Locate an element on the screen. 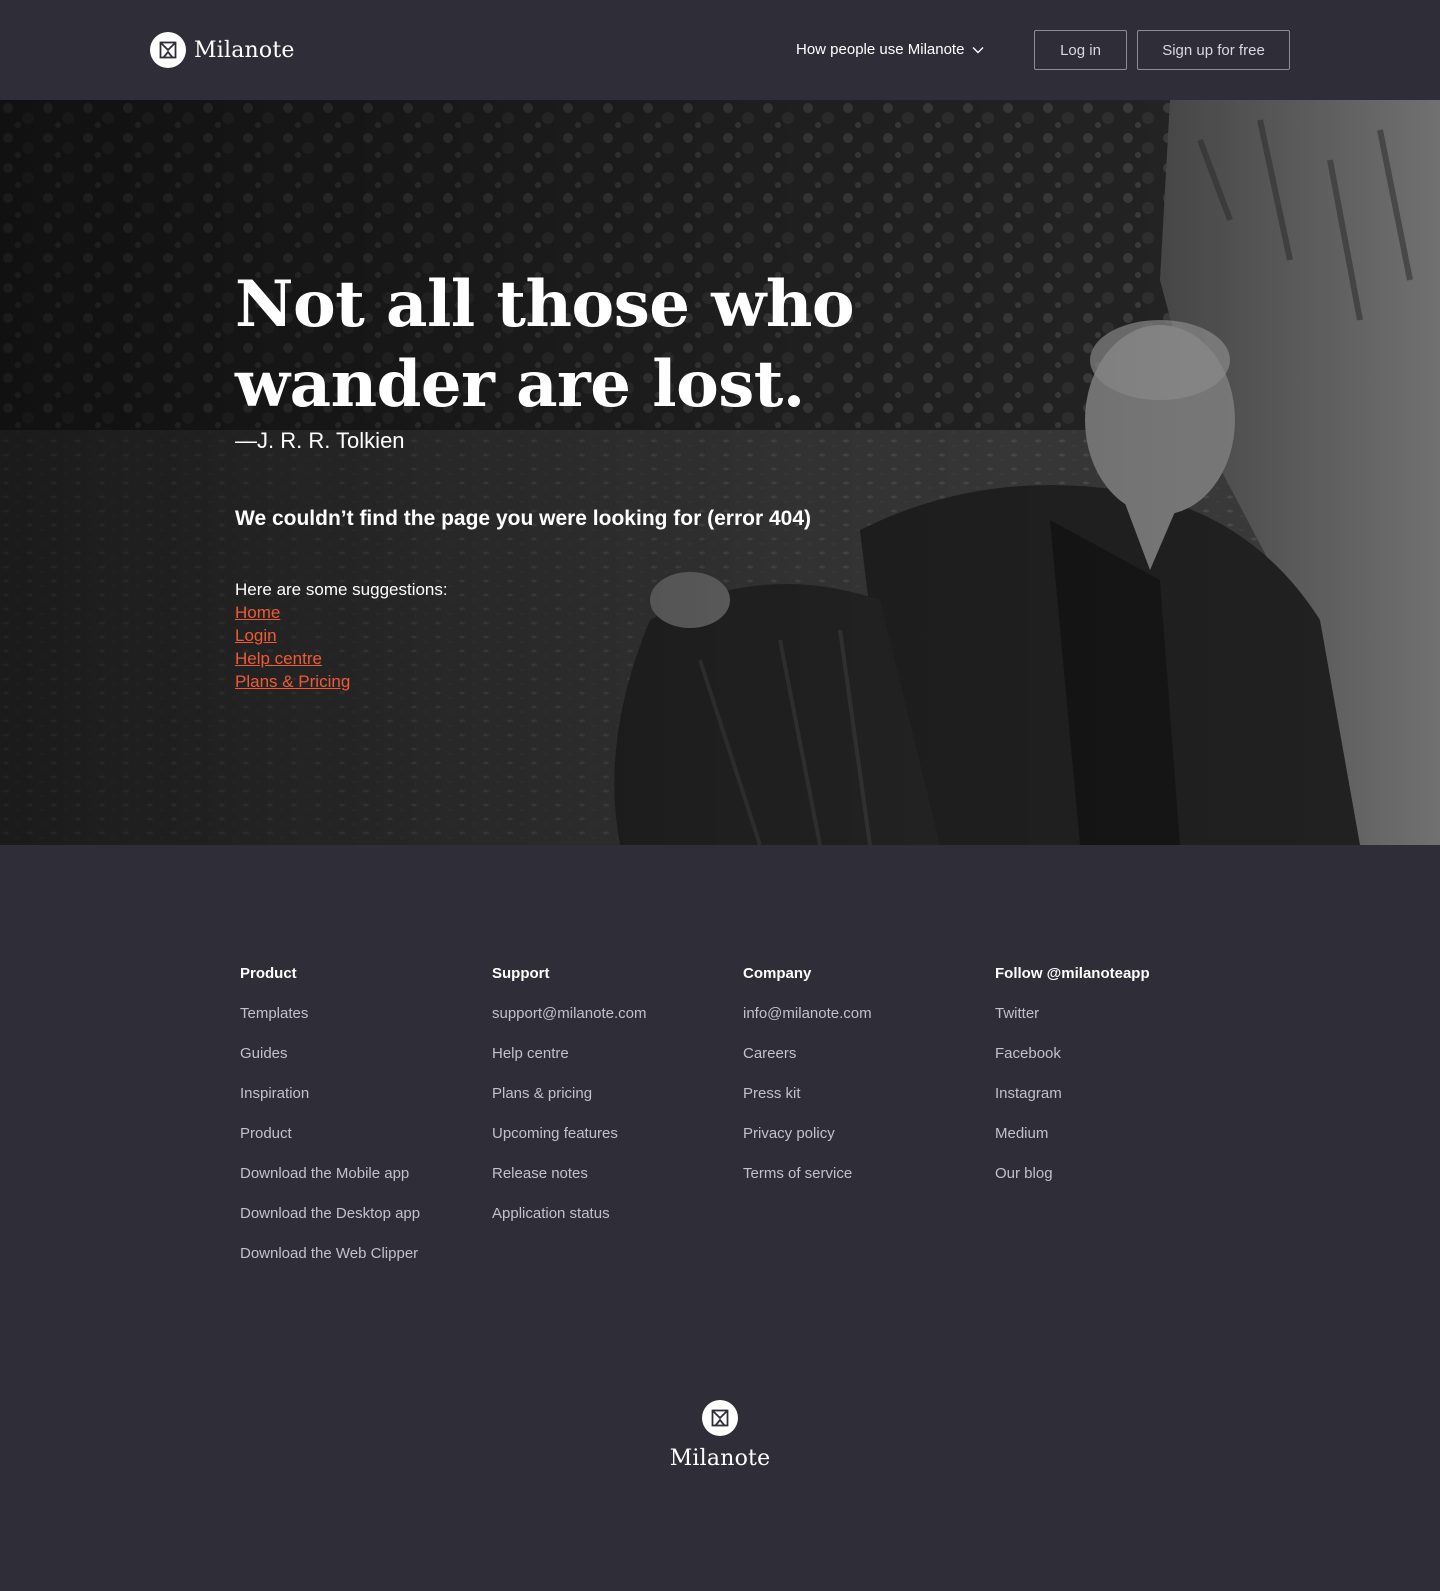 This screenshot has height=1591, width=1440. footer-link: support@milanote.com is located at coordinates (612, 1014).